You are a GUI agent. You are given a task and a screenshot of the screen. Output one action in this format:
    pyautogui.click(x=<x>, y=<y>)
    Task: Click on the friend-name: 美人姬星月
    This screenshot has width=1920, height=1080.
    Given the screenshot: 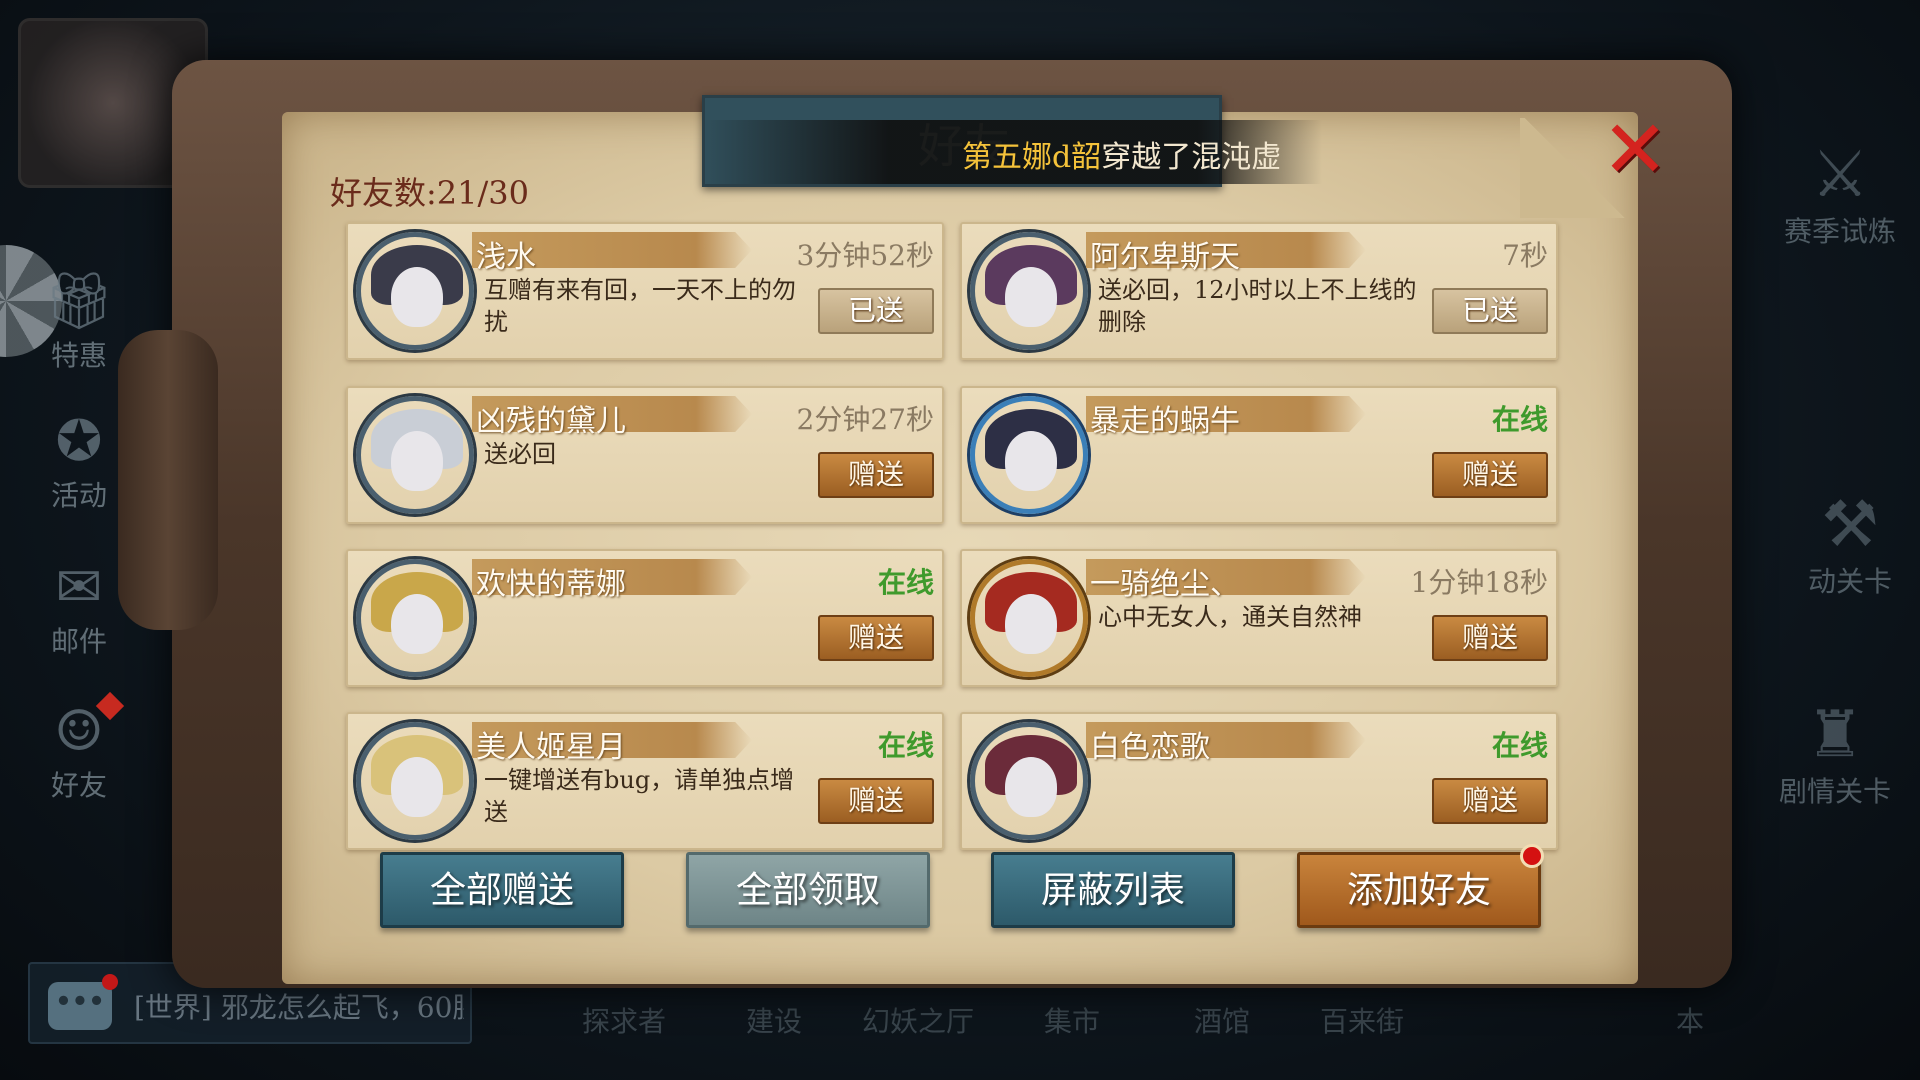 What is the action you would take?
    pyautogui.click(x=551, y=747)
    